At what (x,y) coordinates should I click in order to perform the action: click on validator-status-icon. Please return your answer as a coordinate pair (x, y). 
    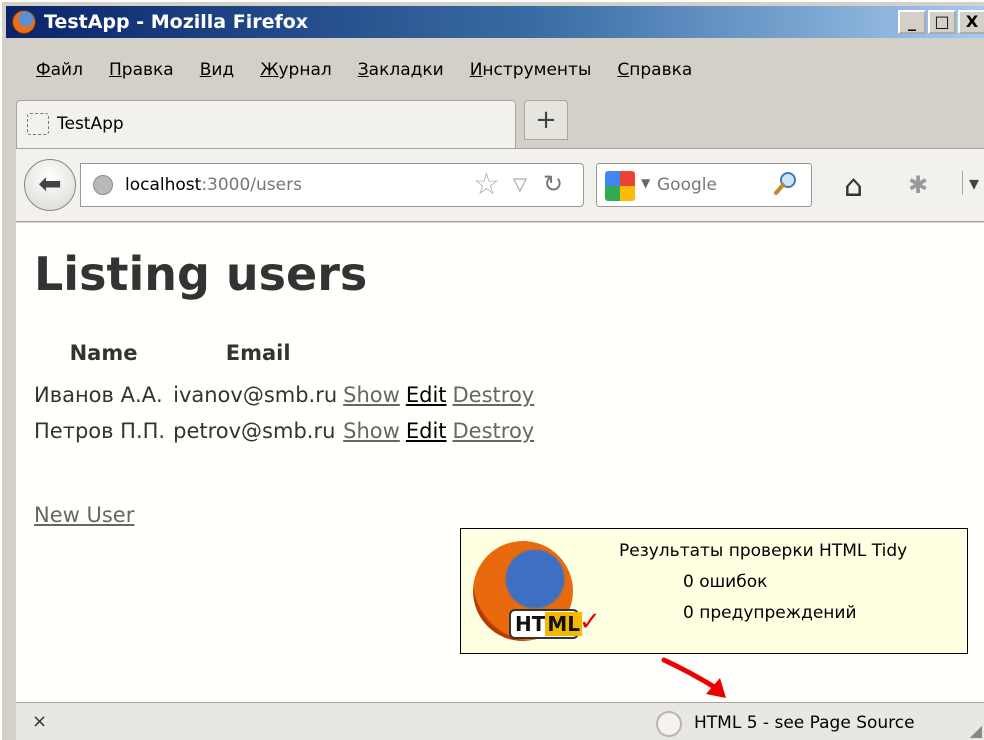
    Looking at the image, I should click on (669, 724).